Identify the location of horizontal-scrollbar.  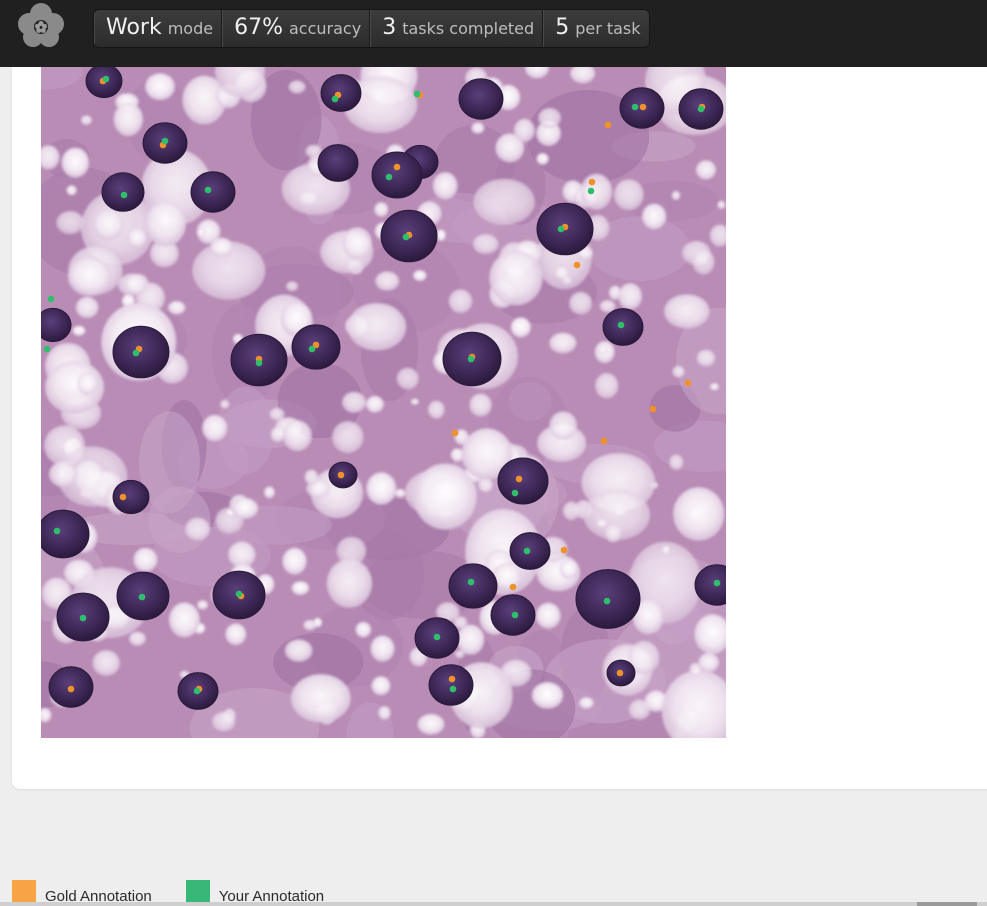
(493, 904).